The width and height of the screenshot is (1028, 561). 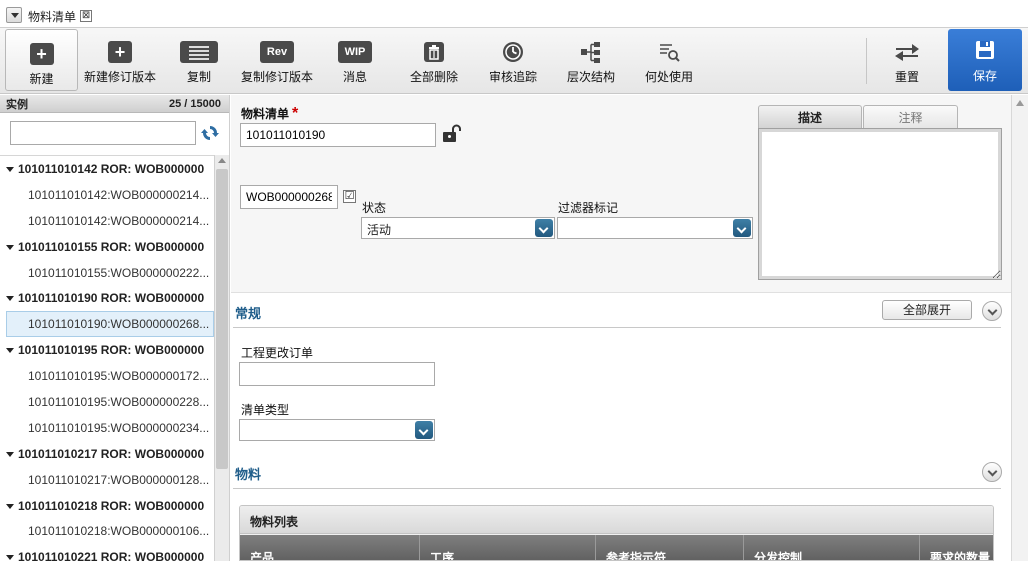 What do you see at coordinates (906, 77) in the screenshot?
I see `reset-label: 重置` at bounding box center [906, 77].